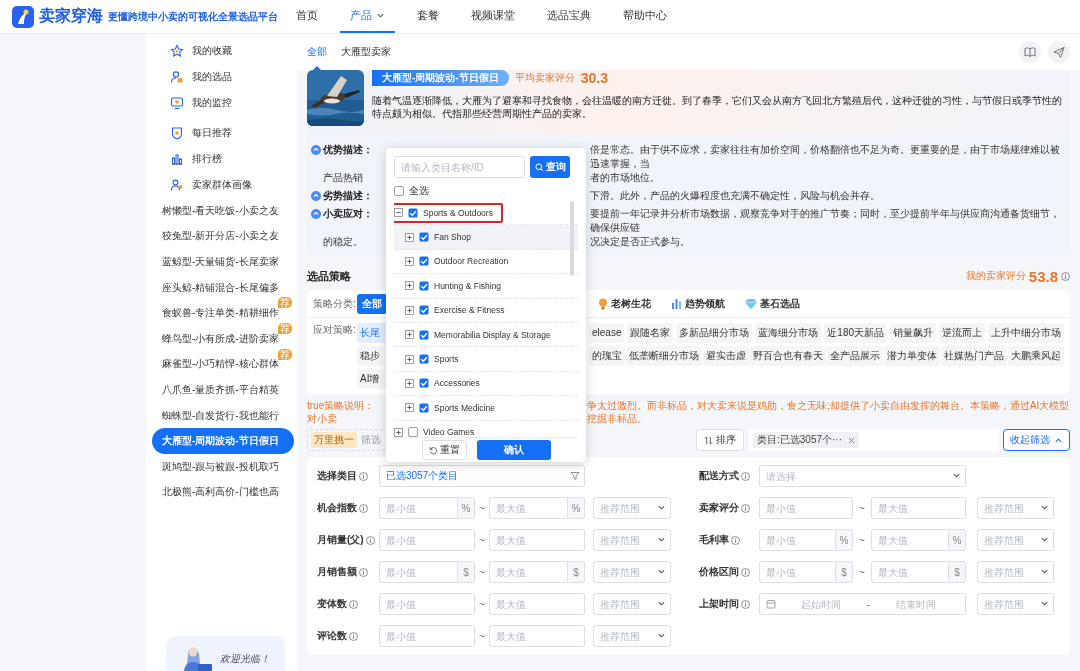 This screenshot has height=671, width=1080. What do you see at coordinates (233, 185) in the screenshot?
I see `sidebar-item: 卖家群体画像` at bounding box center [233, 185].